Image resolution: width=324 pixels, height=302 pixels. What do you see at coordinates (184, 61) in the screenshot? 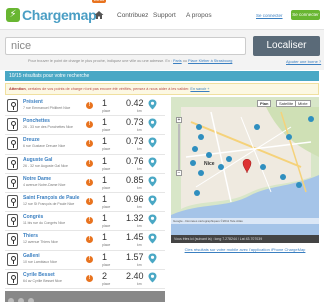
I see `hint-separator: ou` at bounding box center [184, 61].